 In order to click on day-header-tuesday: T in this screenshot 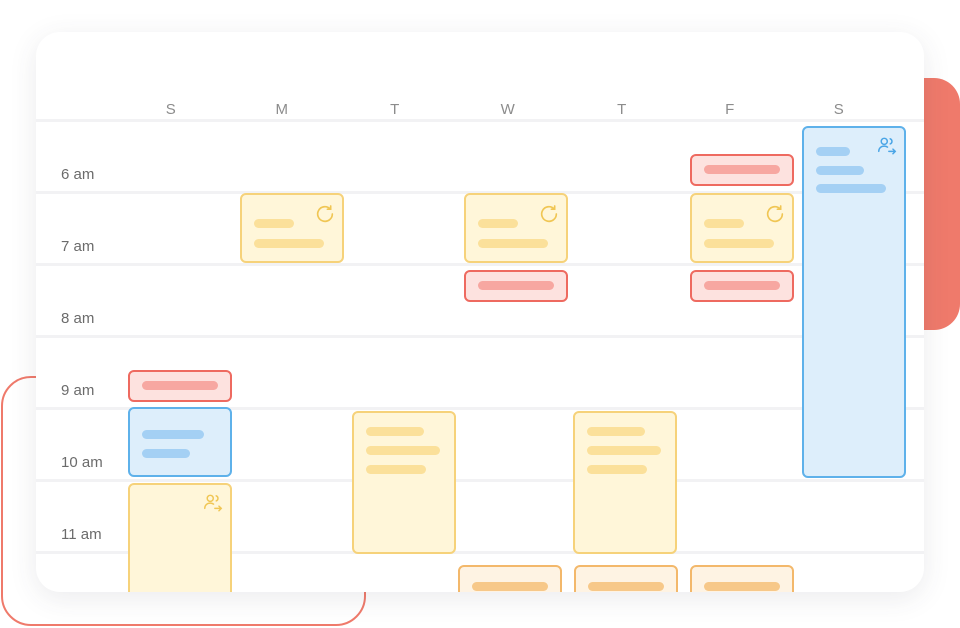, I will do `click(395, 109)`.